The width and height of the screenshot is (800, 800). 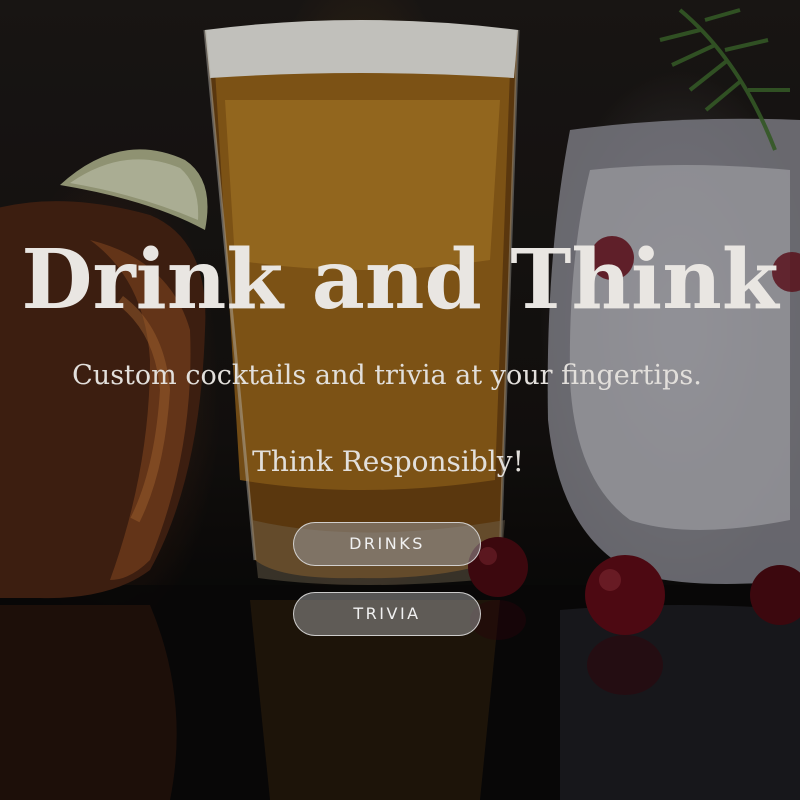 What do you see at coordinates (387, 544) in the screenshot?
I see `drinks-button: DRINKS` at bounding box center [387, 544].